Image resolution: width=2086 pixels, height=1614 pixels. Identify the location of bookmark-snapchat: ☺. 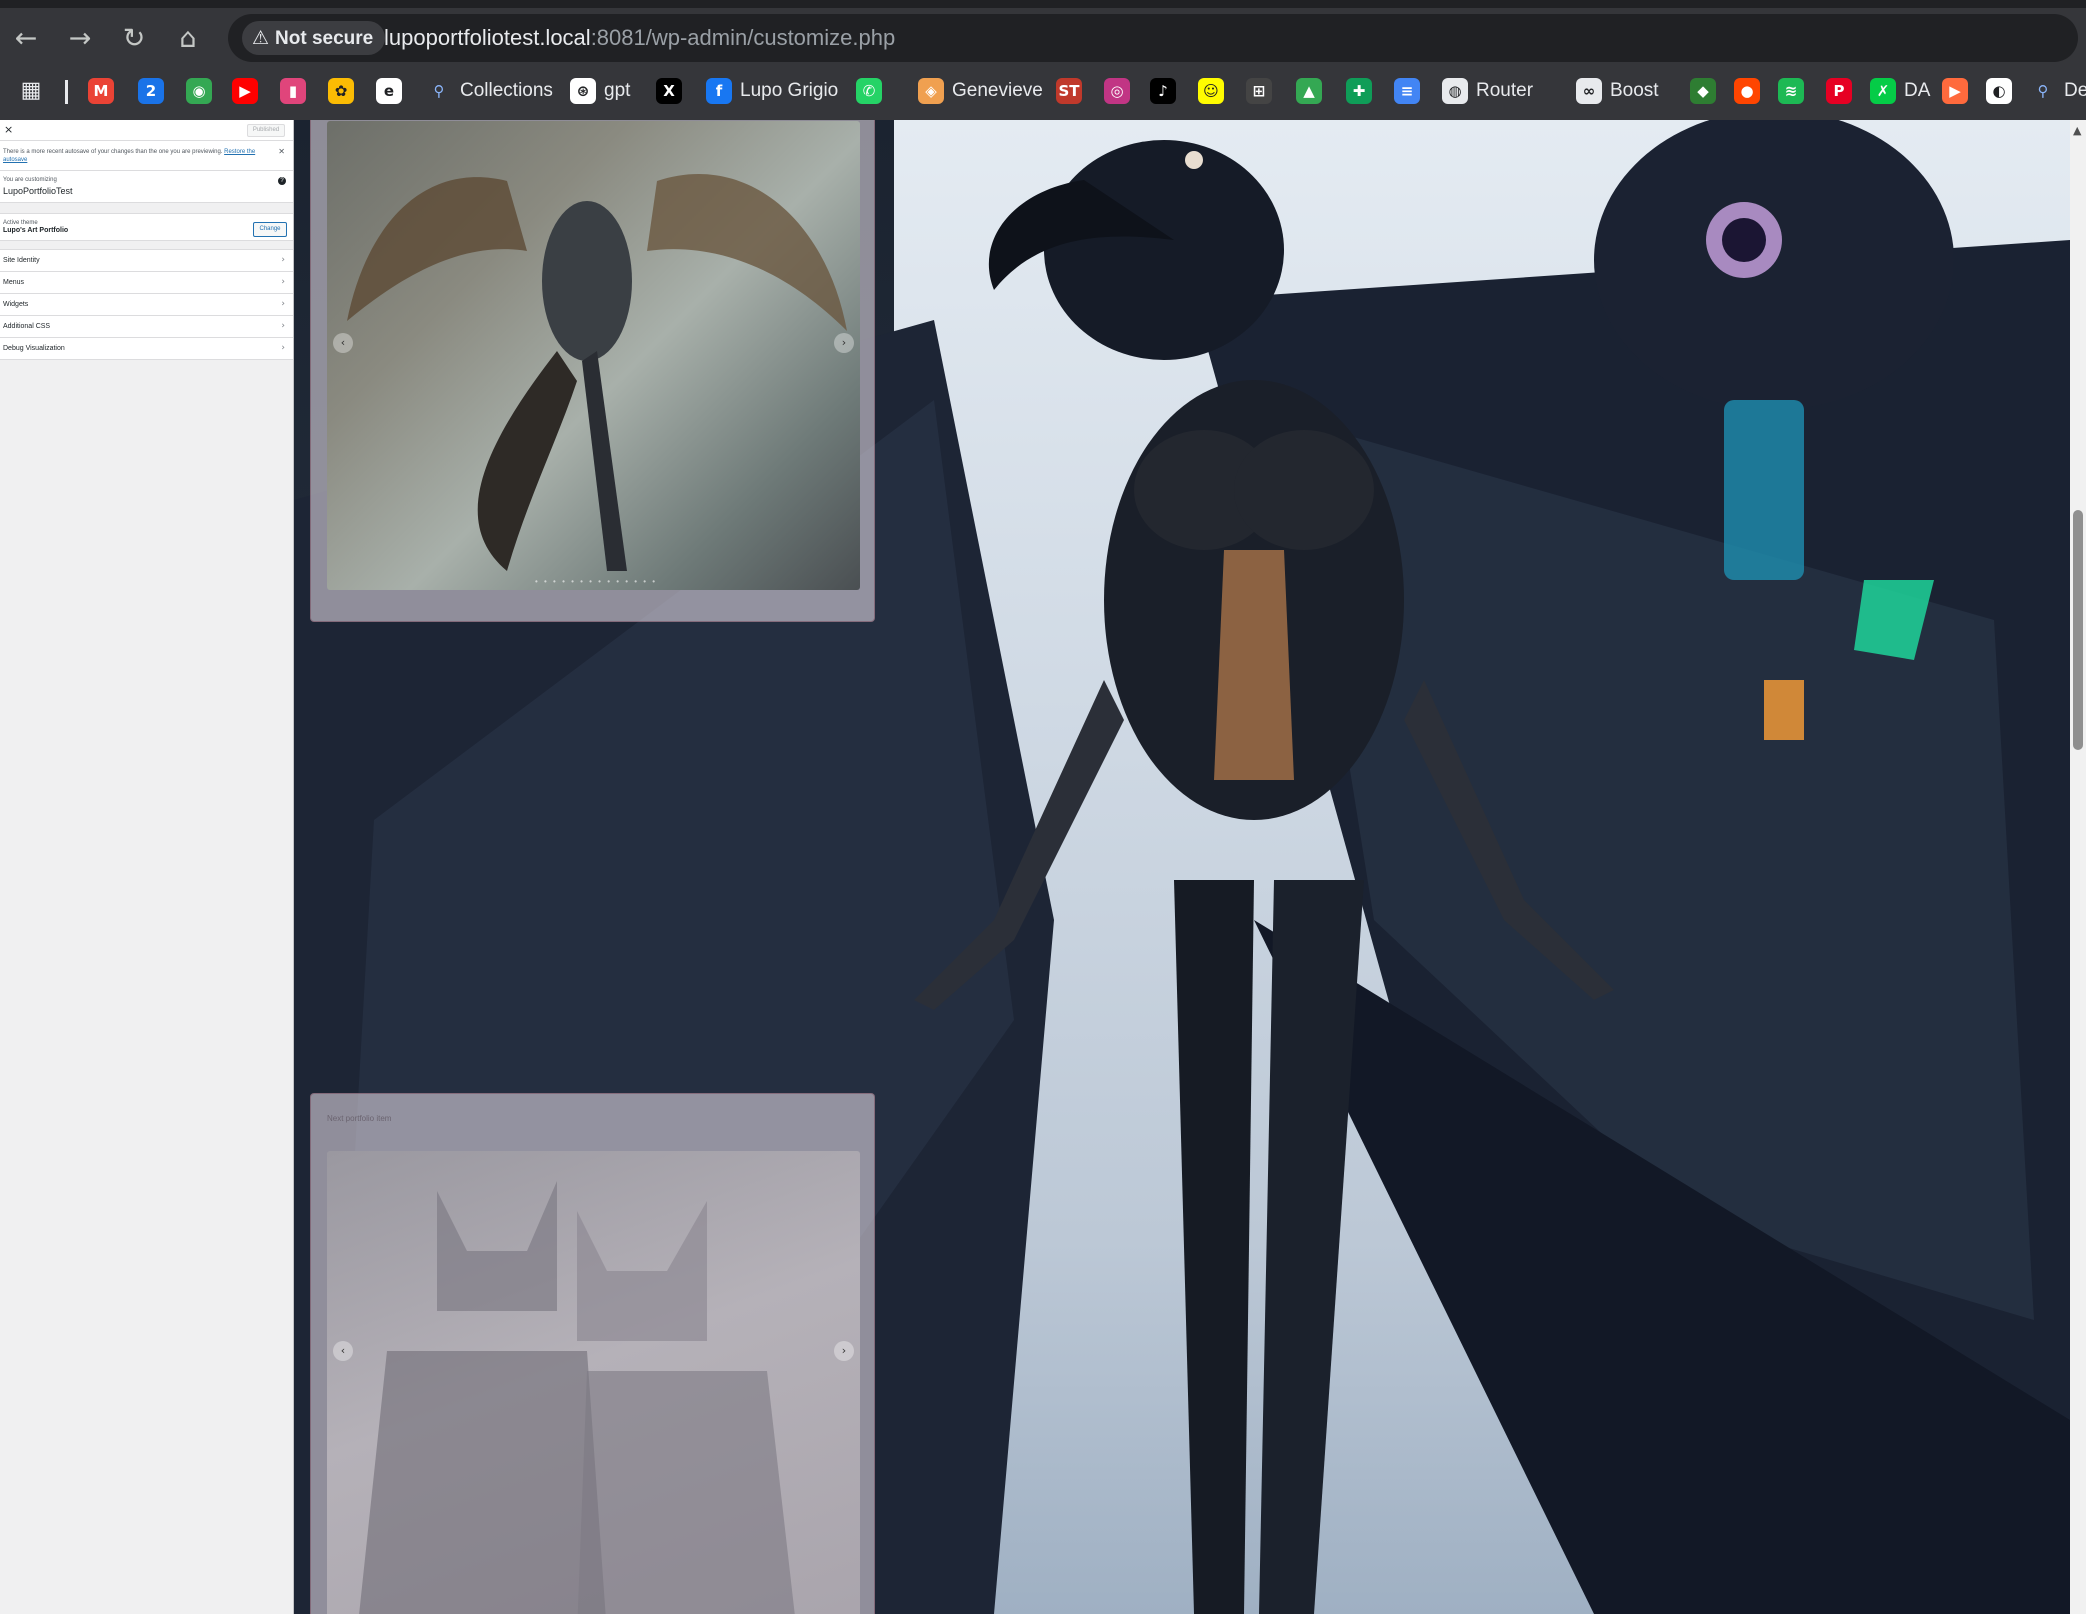
(1211, 91).